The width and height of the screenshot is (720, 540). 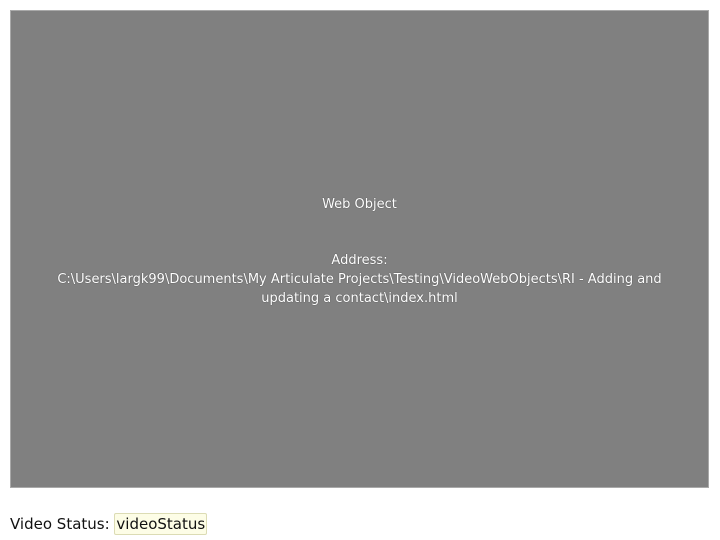 What do you see at coordinates (359, 204) in the screenshot?
I see `web-object-title: Web Object` at bounding box center [359, 204].